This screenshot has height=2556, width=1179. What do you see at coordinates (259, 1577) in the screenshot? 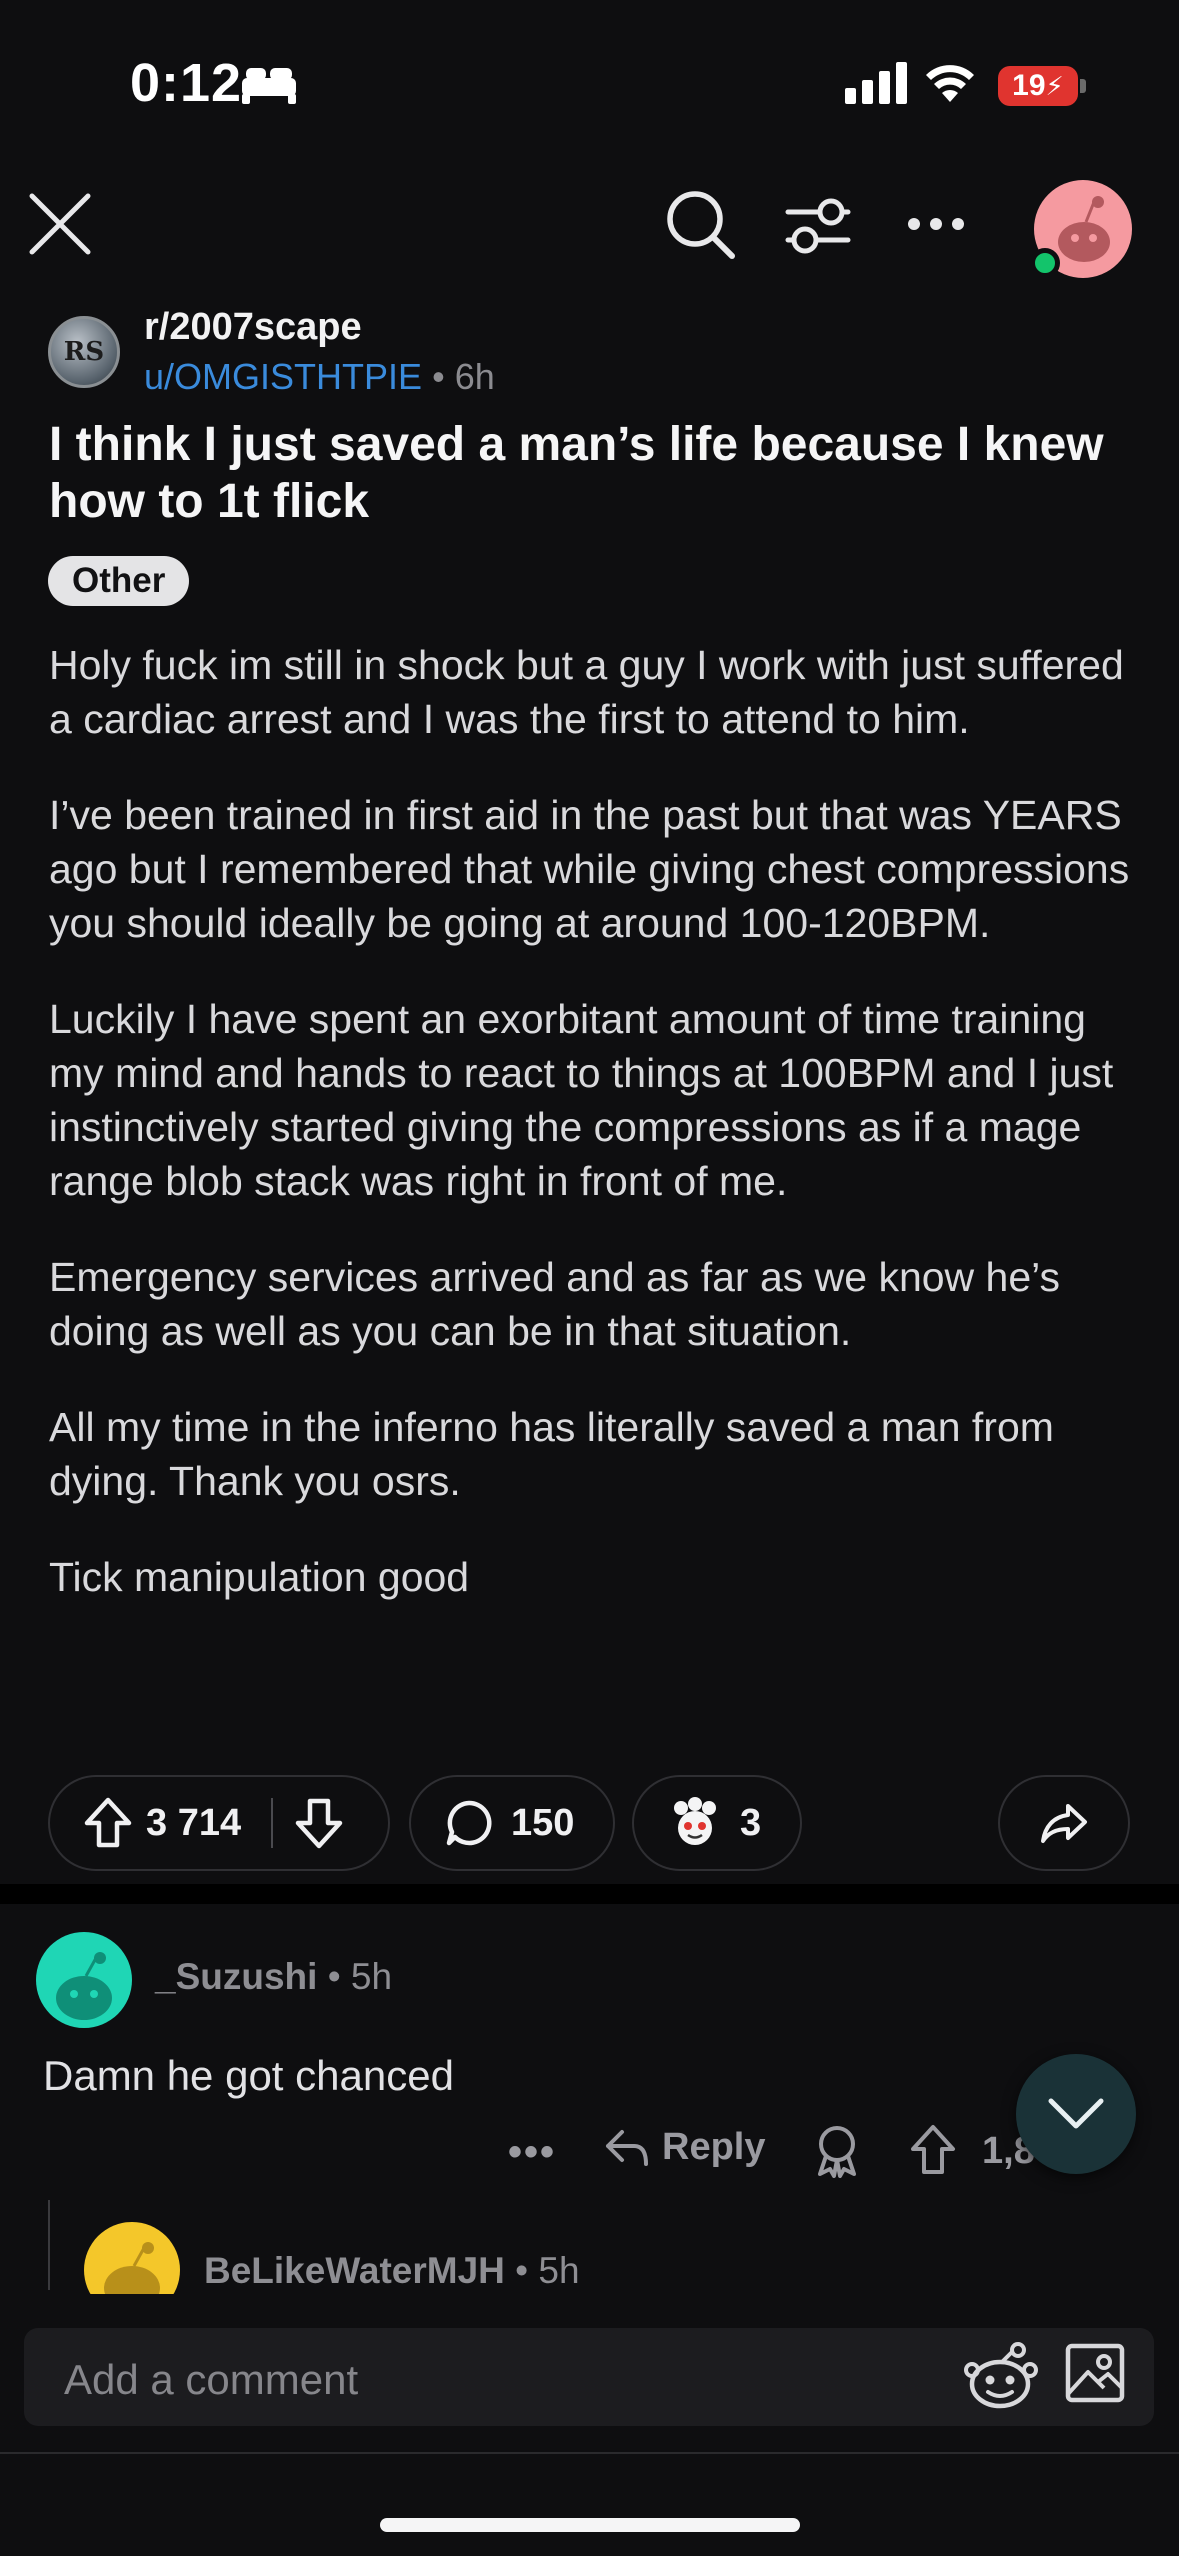
I see `post-paragraph: Tick manipulation good` at bounding box center [259, 1577].